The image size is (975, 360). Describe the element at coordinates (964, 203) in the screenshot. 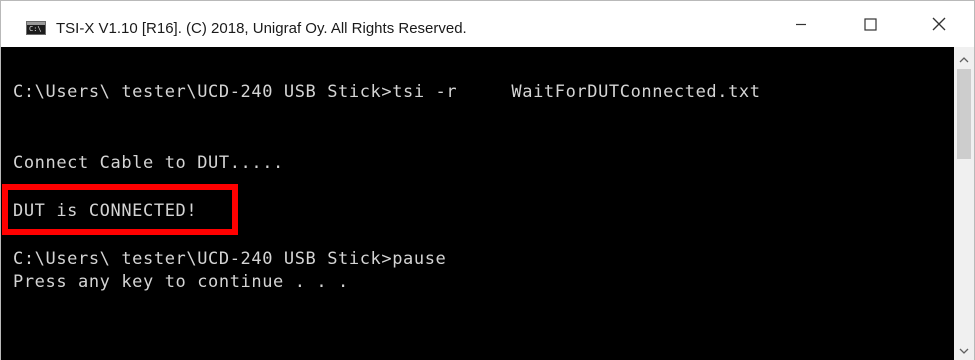

I see `vertical-scrollbar` at that location.